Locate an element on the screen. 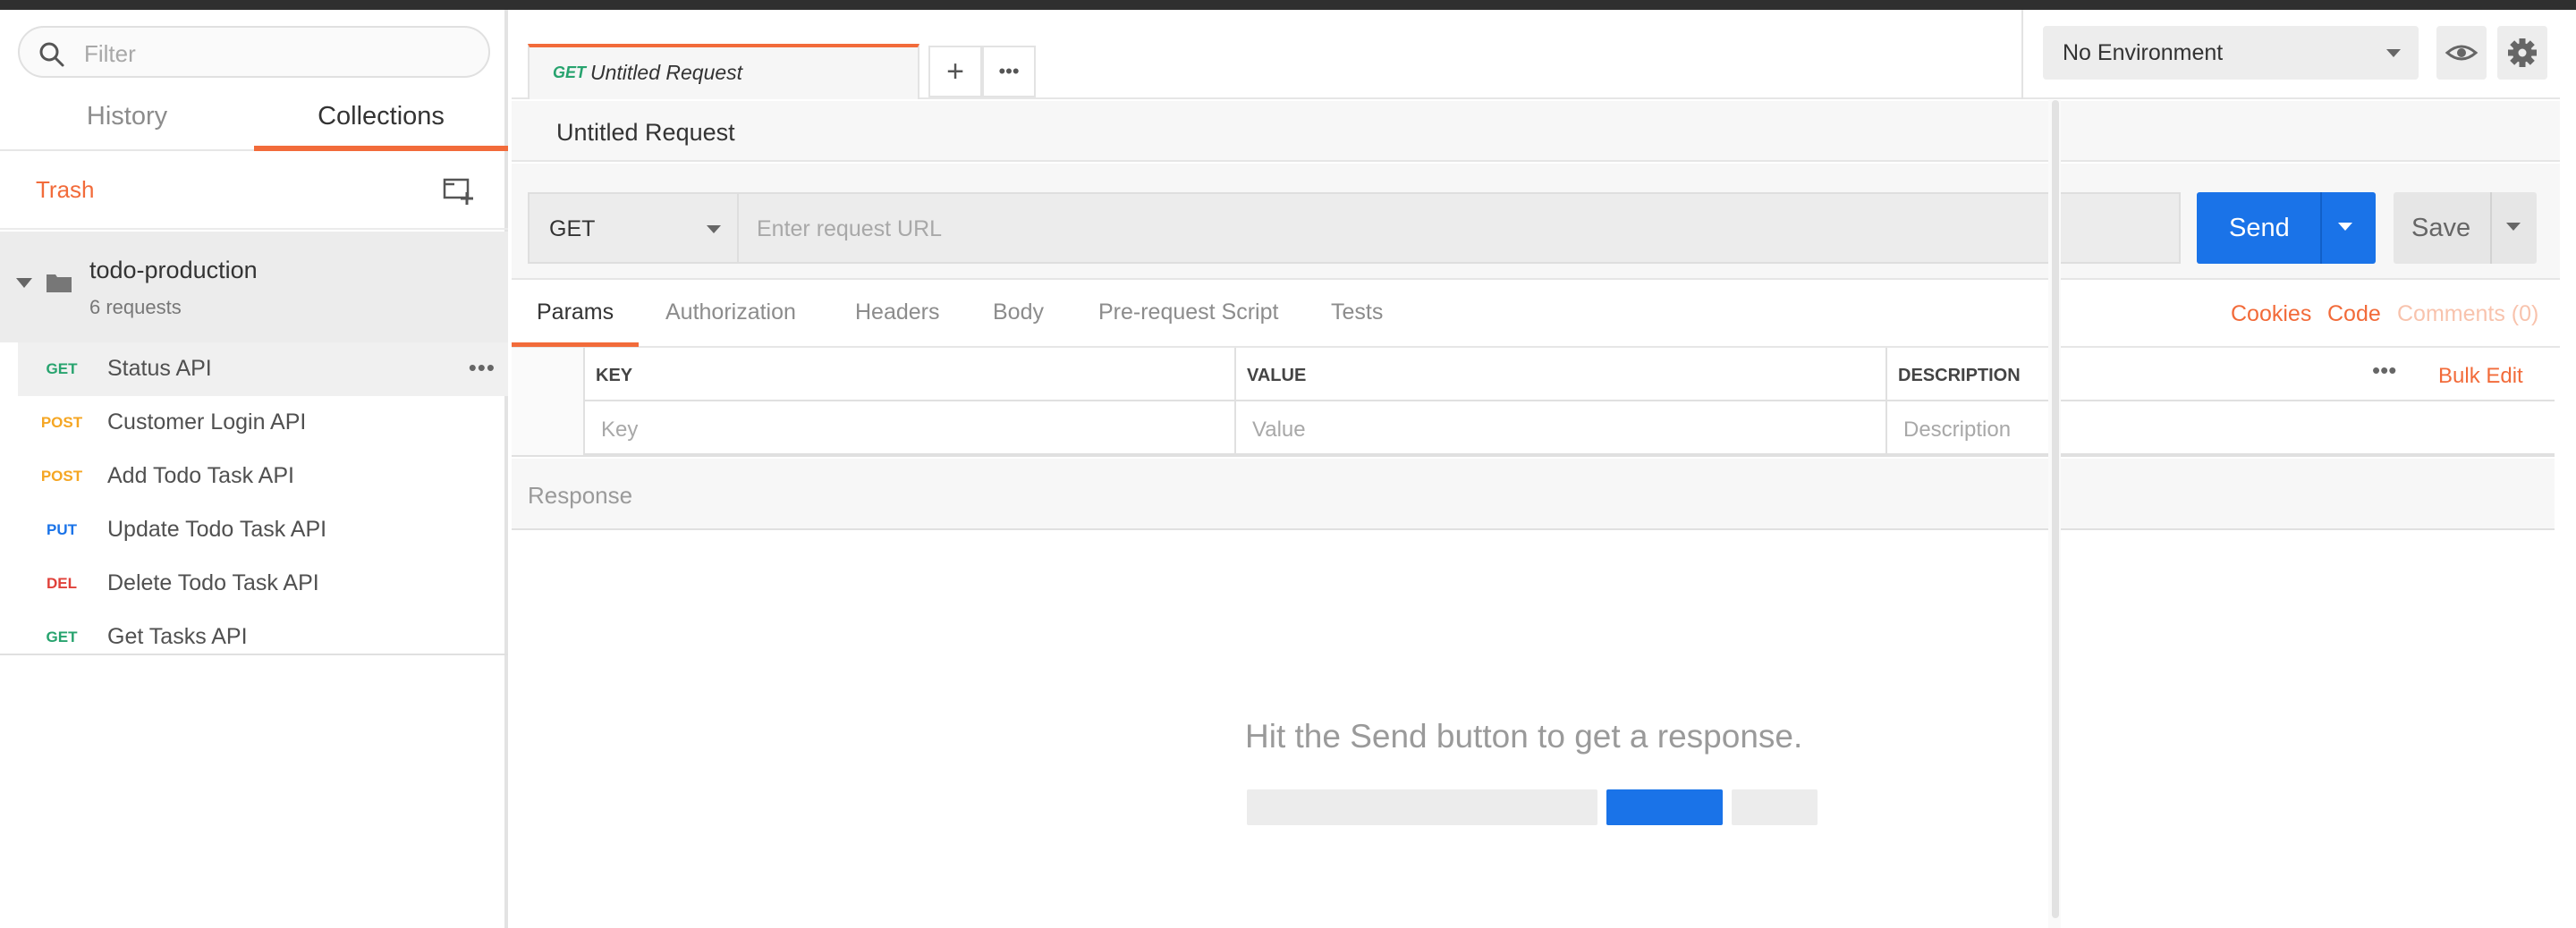  filter-placeholder: Filter is located at coordinates (110, 54).